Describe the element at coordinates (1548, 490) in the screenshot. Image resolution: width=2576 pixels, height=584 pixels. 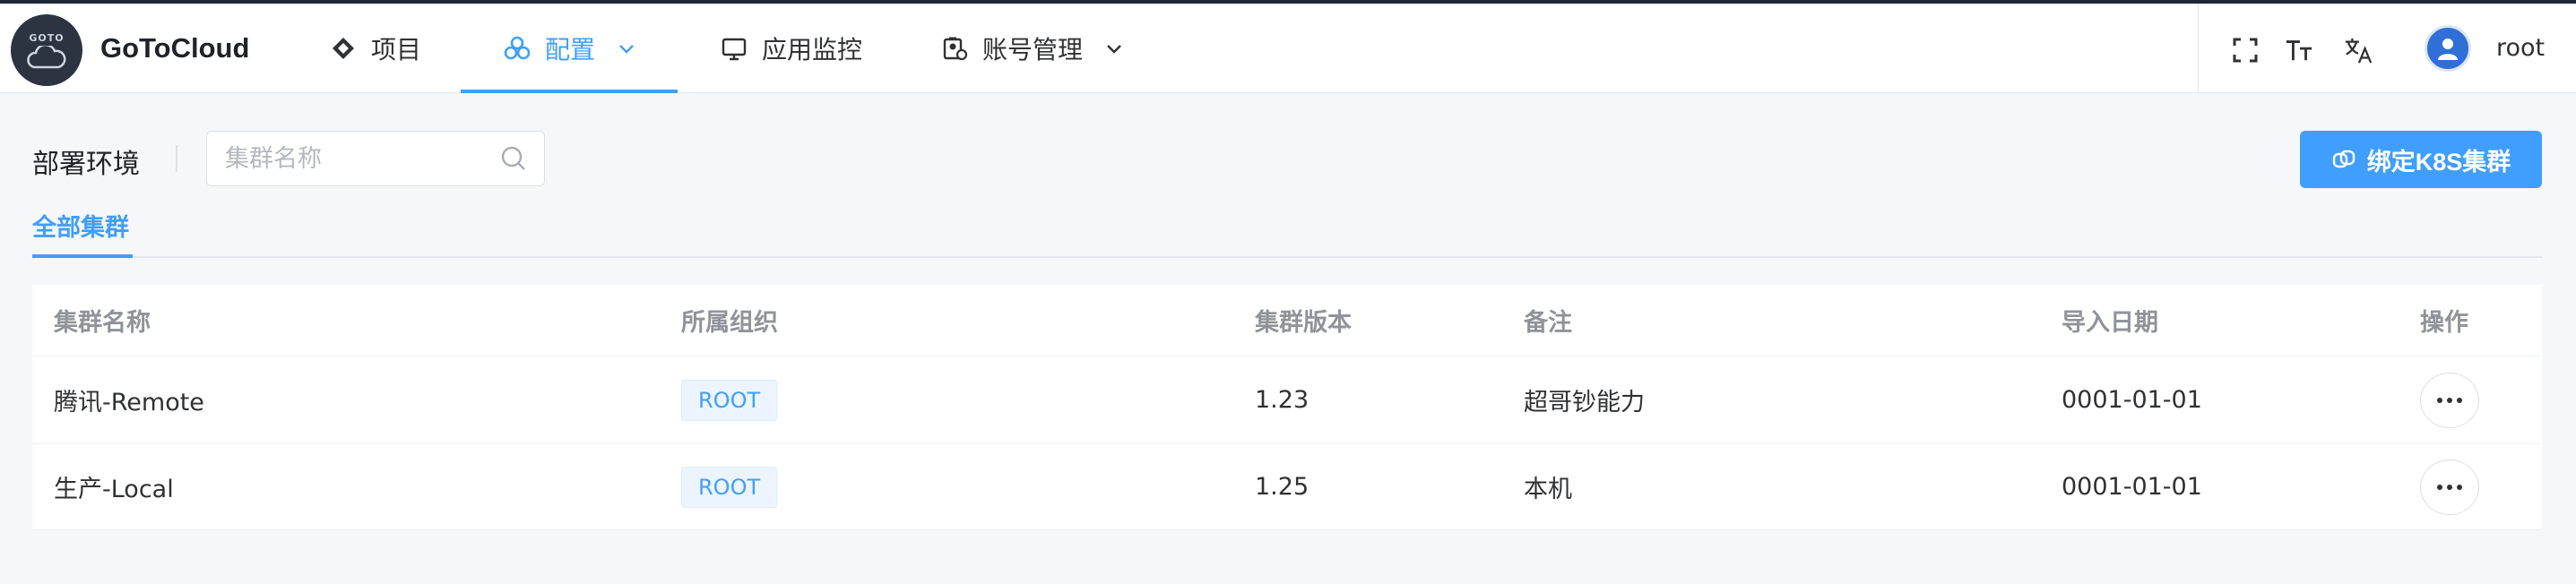
I see `cluster-note: 本机` at that location.